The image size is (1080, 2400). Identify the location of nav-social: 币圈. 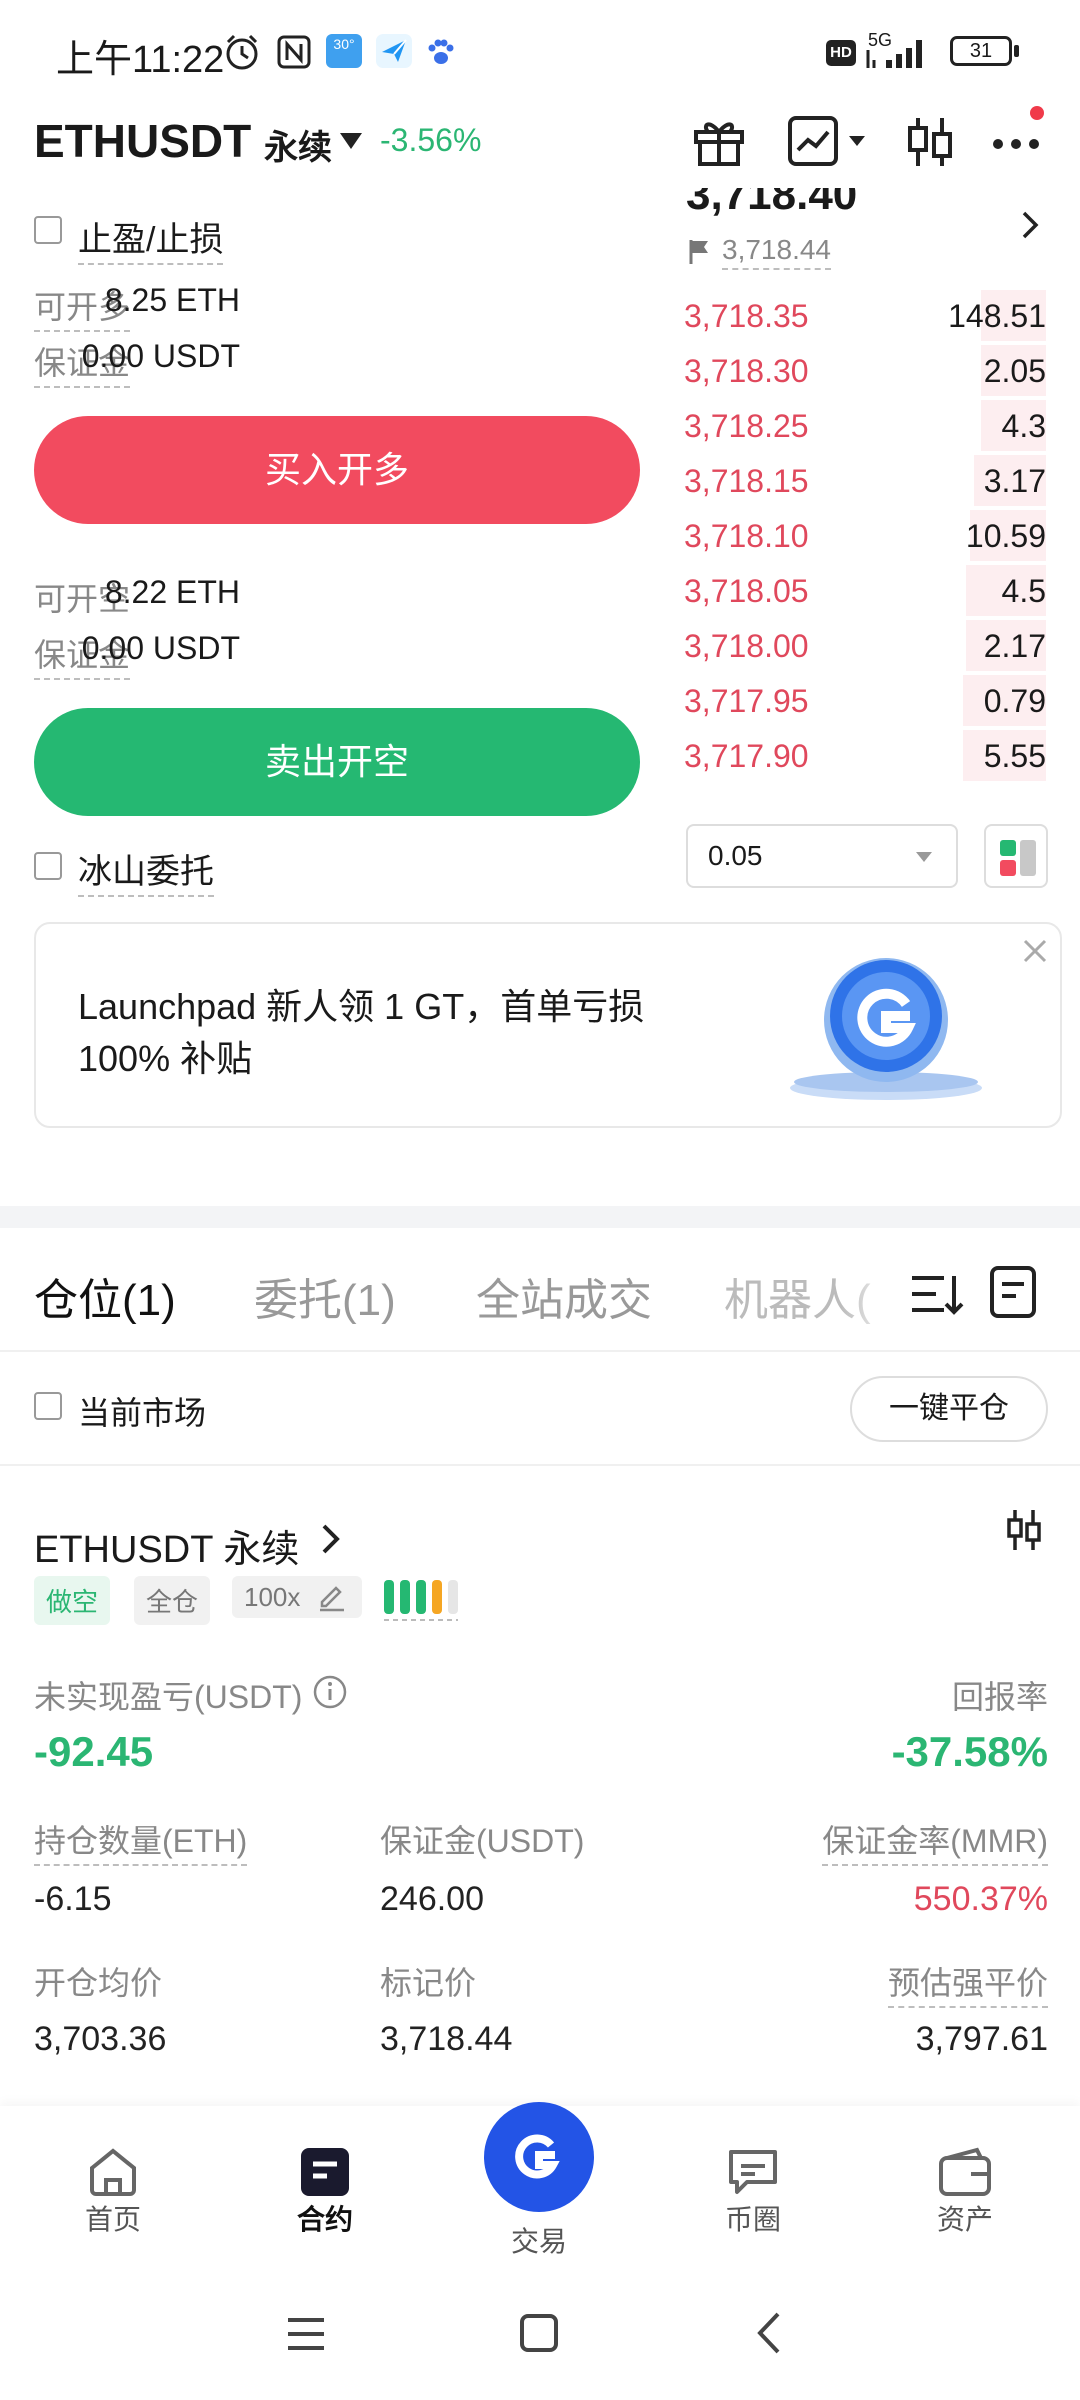
(753, 2192).